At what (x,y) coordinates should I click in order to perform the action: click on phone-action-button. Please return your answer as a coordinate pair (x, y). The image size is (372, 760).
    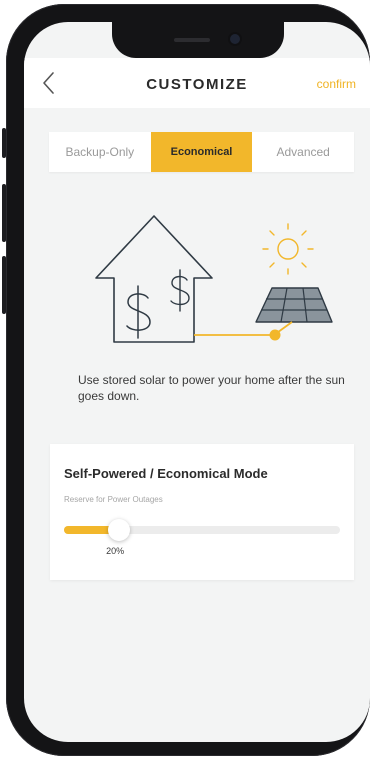
    Looking at the image, I should click on (4, 143).